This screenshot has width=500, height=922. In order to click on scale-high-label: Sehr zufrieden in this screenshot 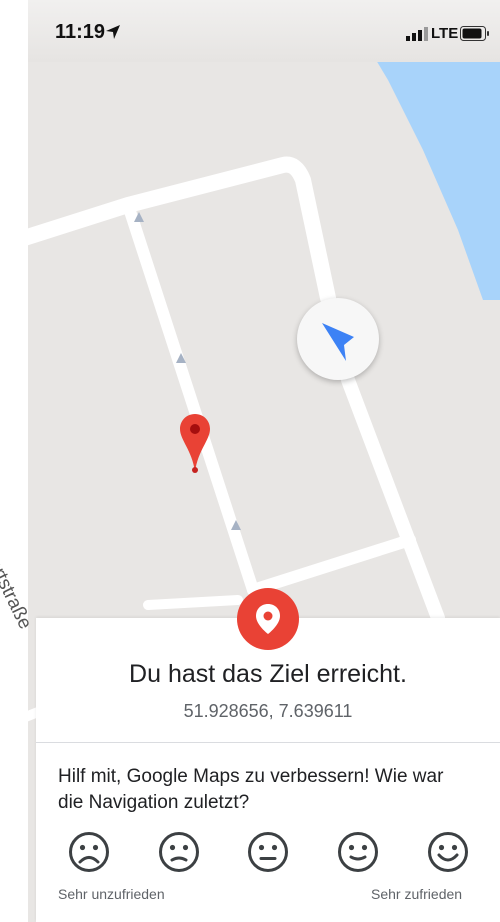, I will do `click(417, 894)`.